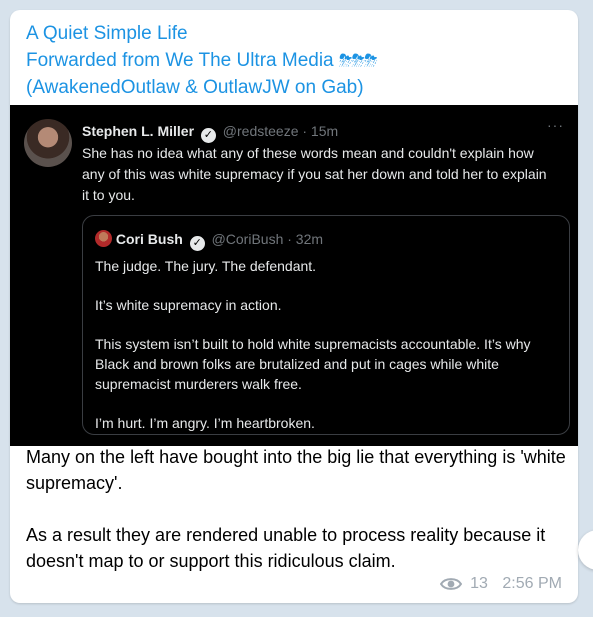 The image size is (593, 617). What do you see at coordinates (500, 586) in the screenshot?
I see `message-meta: 13 2:56 PM` at bounding box center [500, 586].